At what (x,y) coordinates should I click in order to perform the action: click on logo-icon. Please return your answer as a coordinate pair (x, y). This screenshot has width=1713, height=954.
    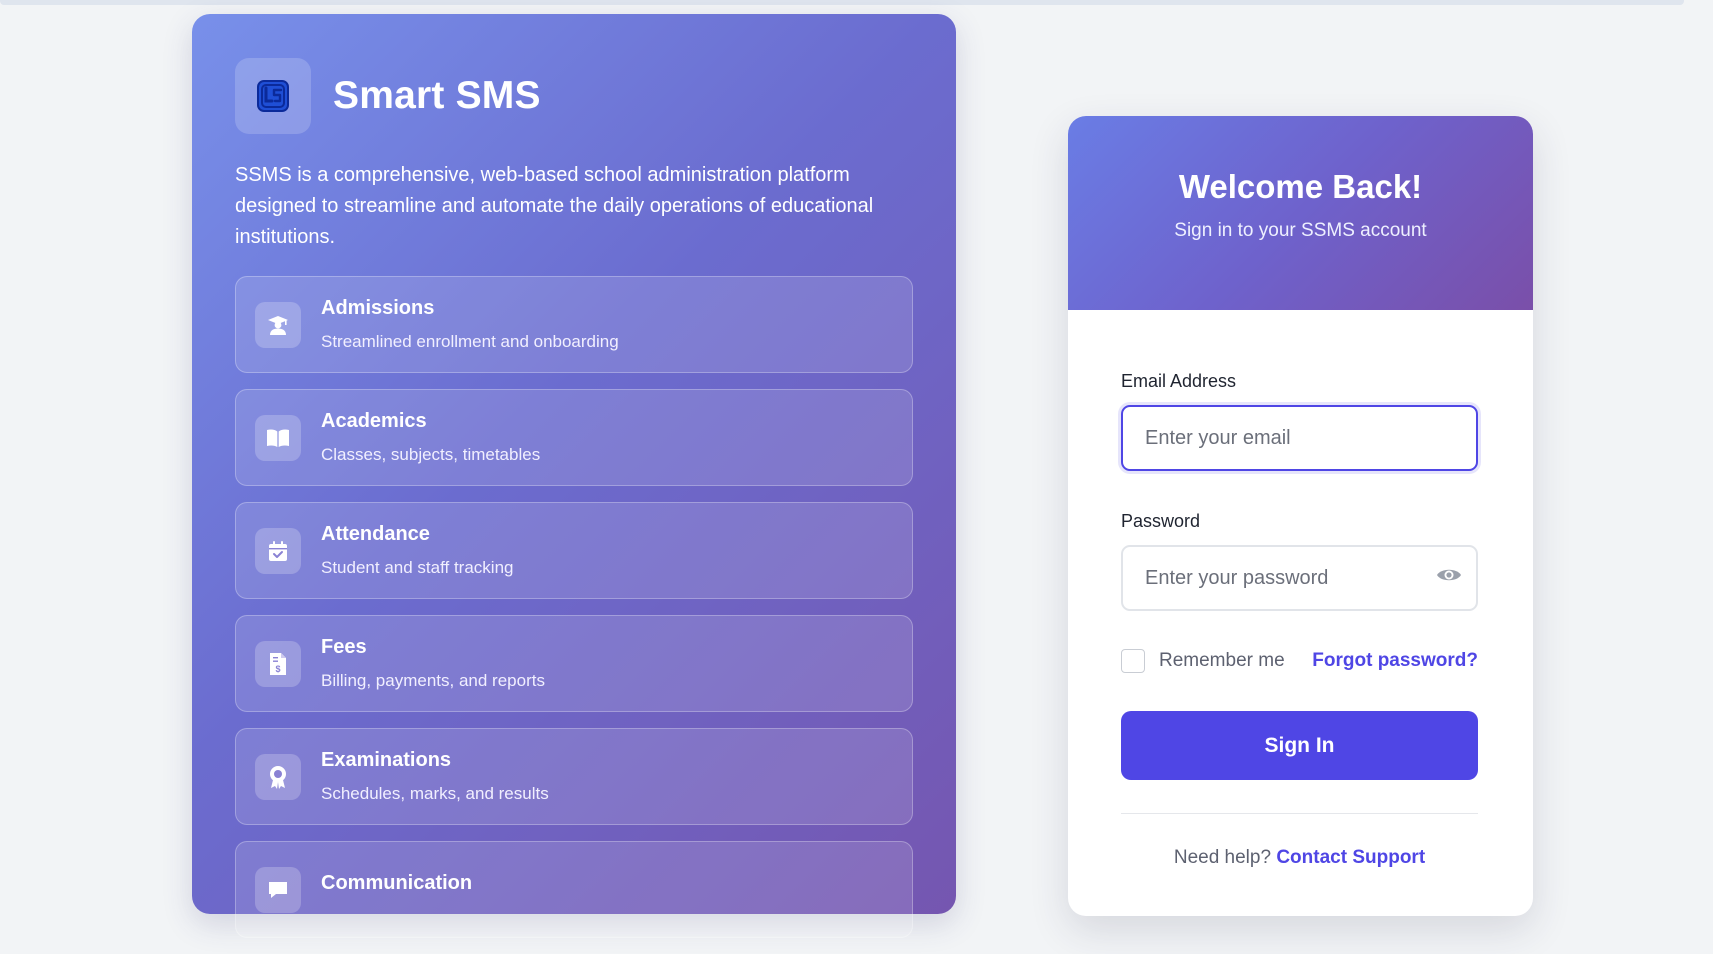
    Looking at the image, I should click on (273, 96).